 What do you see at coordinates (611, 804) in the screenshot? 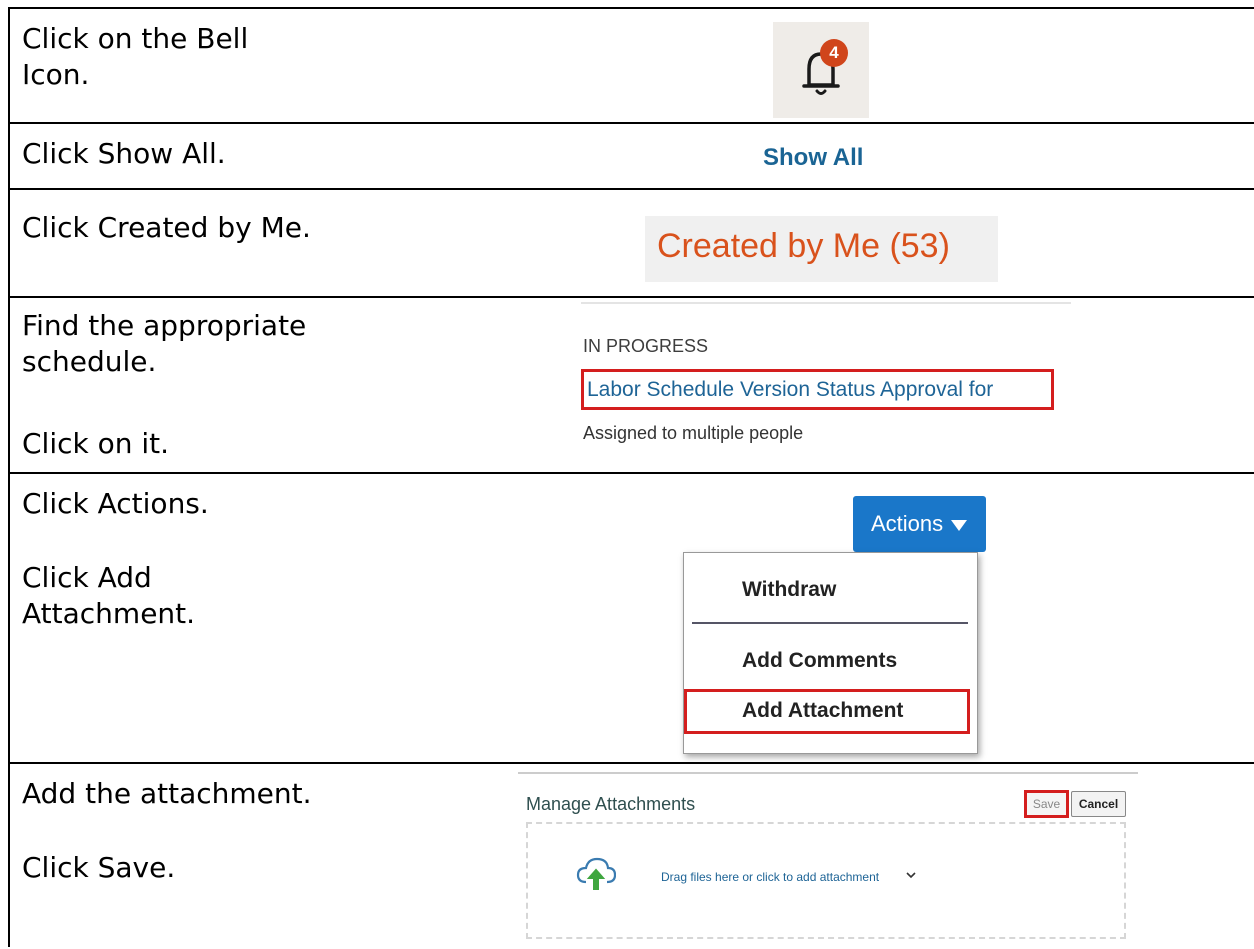
I see `dialog-title: Manage Attachments` at bounding box center [611, 804].